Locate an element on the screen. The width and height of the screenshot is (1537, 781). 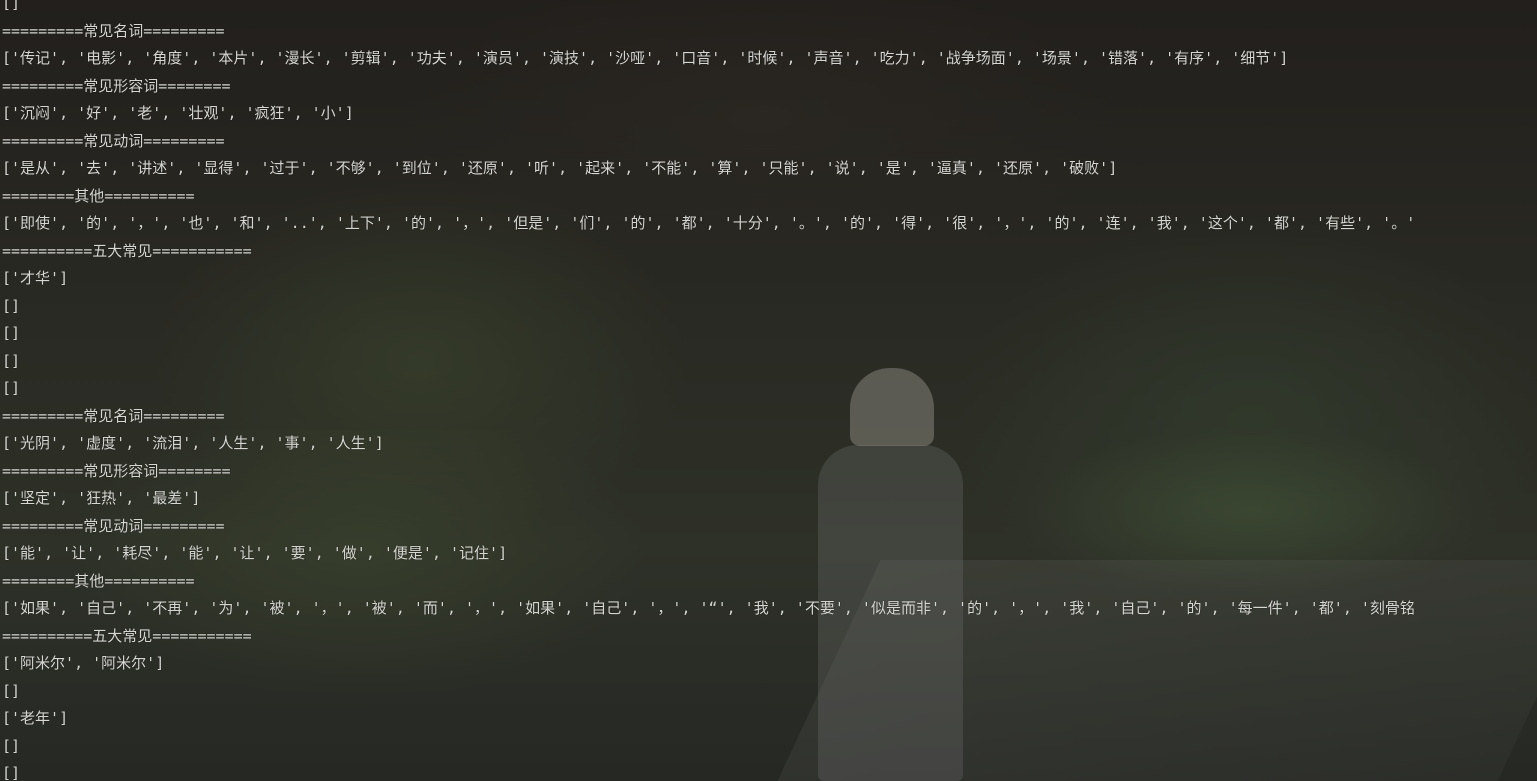
console-line: ['才华'] is located at coordinates (35, 278).